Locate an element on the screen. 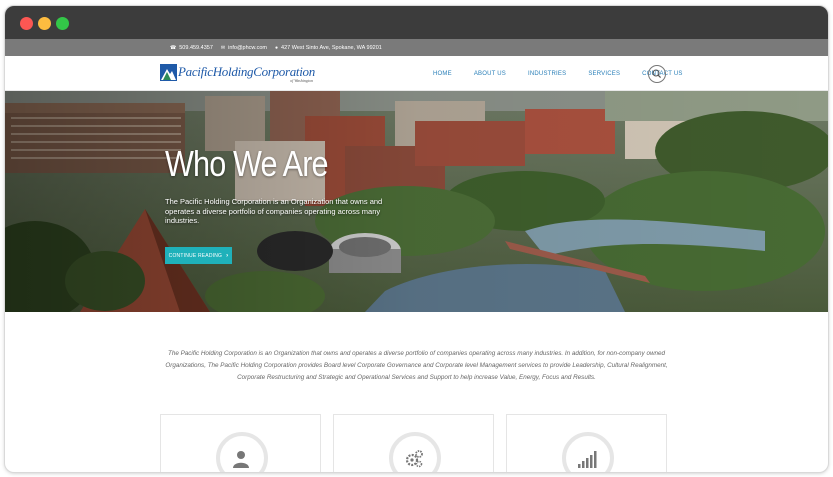  phone-info: ☎ 509.459.4357 is located at coordinates (191, 48).